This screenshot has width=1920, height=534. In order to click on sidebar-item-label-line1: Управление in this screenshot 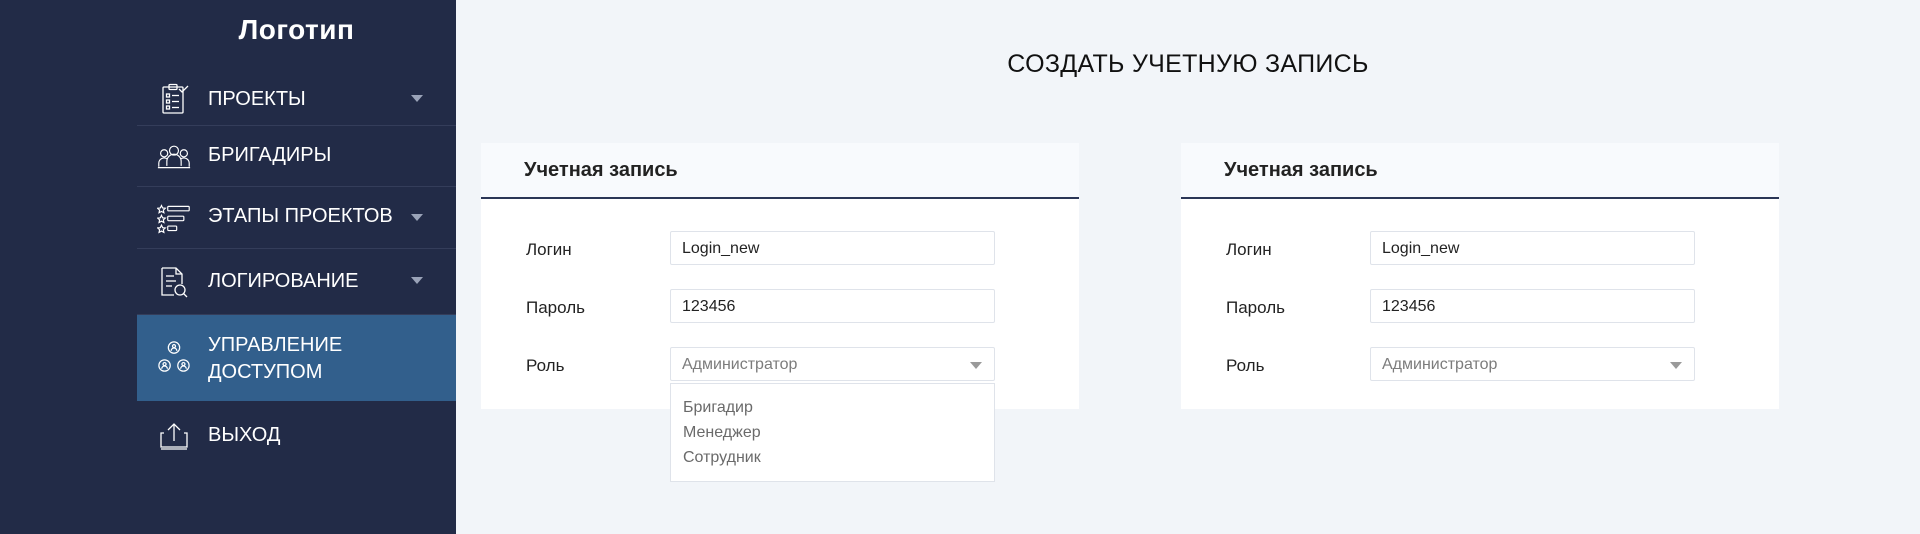, I will do `click(275, 345)`.